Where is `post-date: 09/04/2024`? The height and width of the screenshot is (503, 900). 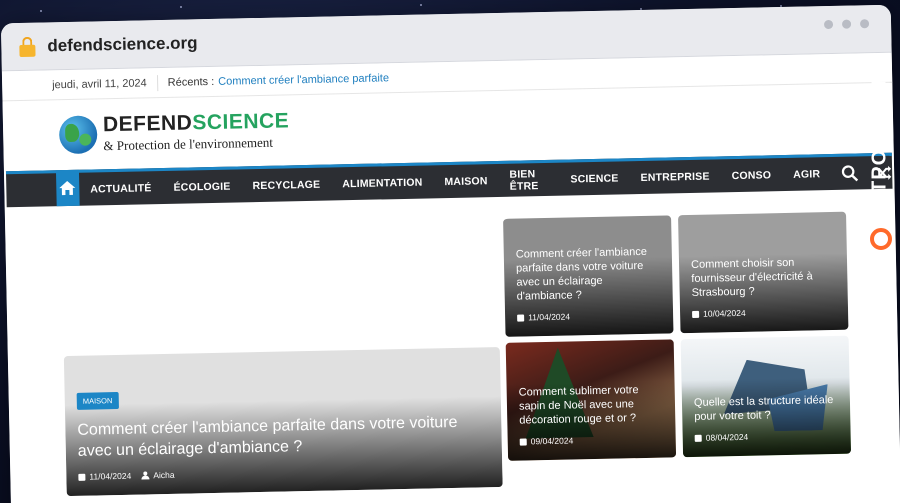 post-date: 09/04/2024 is located at coordinates (552, 440).